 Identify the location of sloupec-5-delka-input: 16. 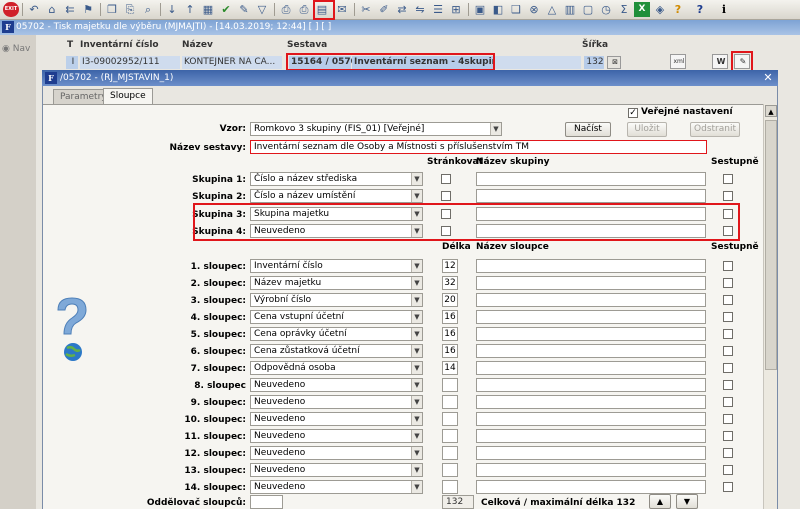
(450, 334).